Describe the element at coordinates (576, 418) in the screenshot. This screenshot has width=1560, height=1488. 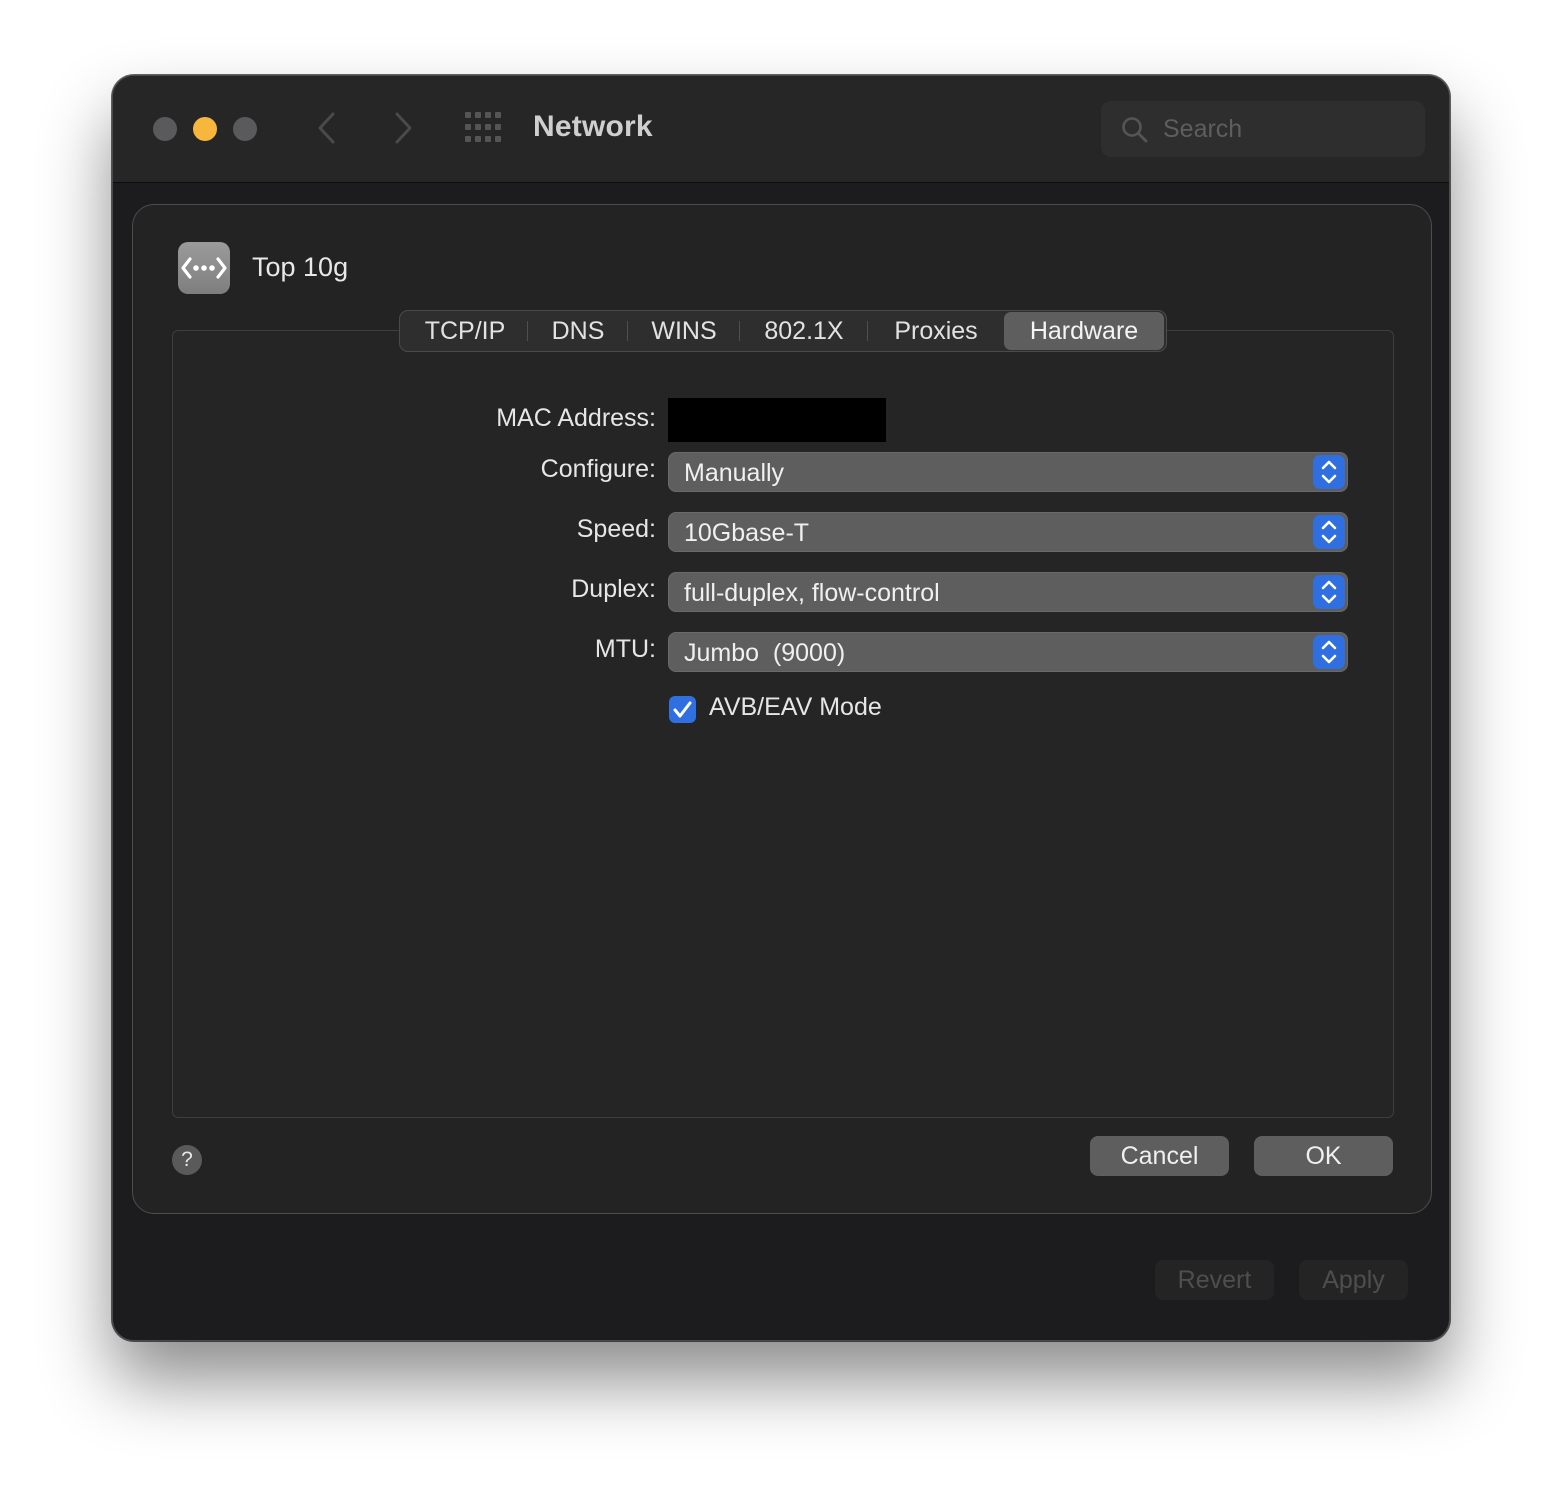
I see `mac-address-label: MAC Address:` at that location.